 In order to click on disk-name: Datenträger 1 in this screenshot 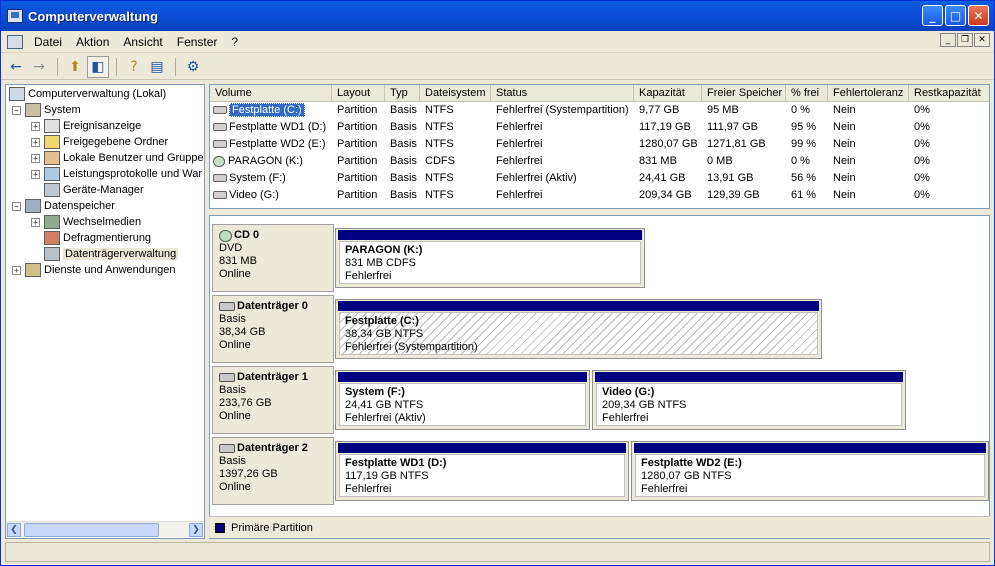, I will do `click(272, 377)`.